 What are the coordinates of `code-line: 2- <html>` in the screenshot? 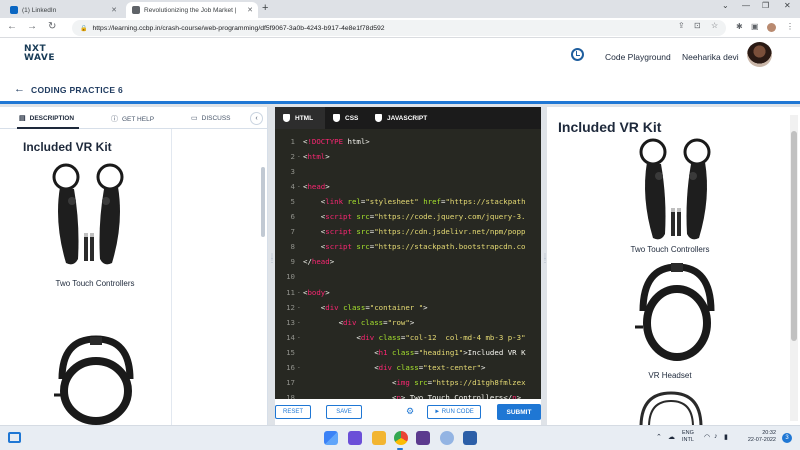 It's located at (408, 156).